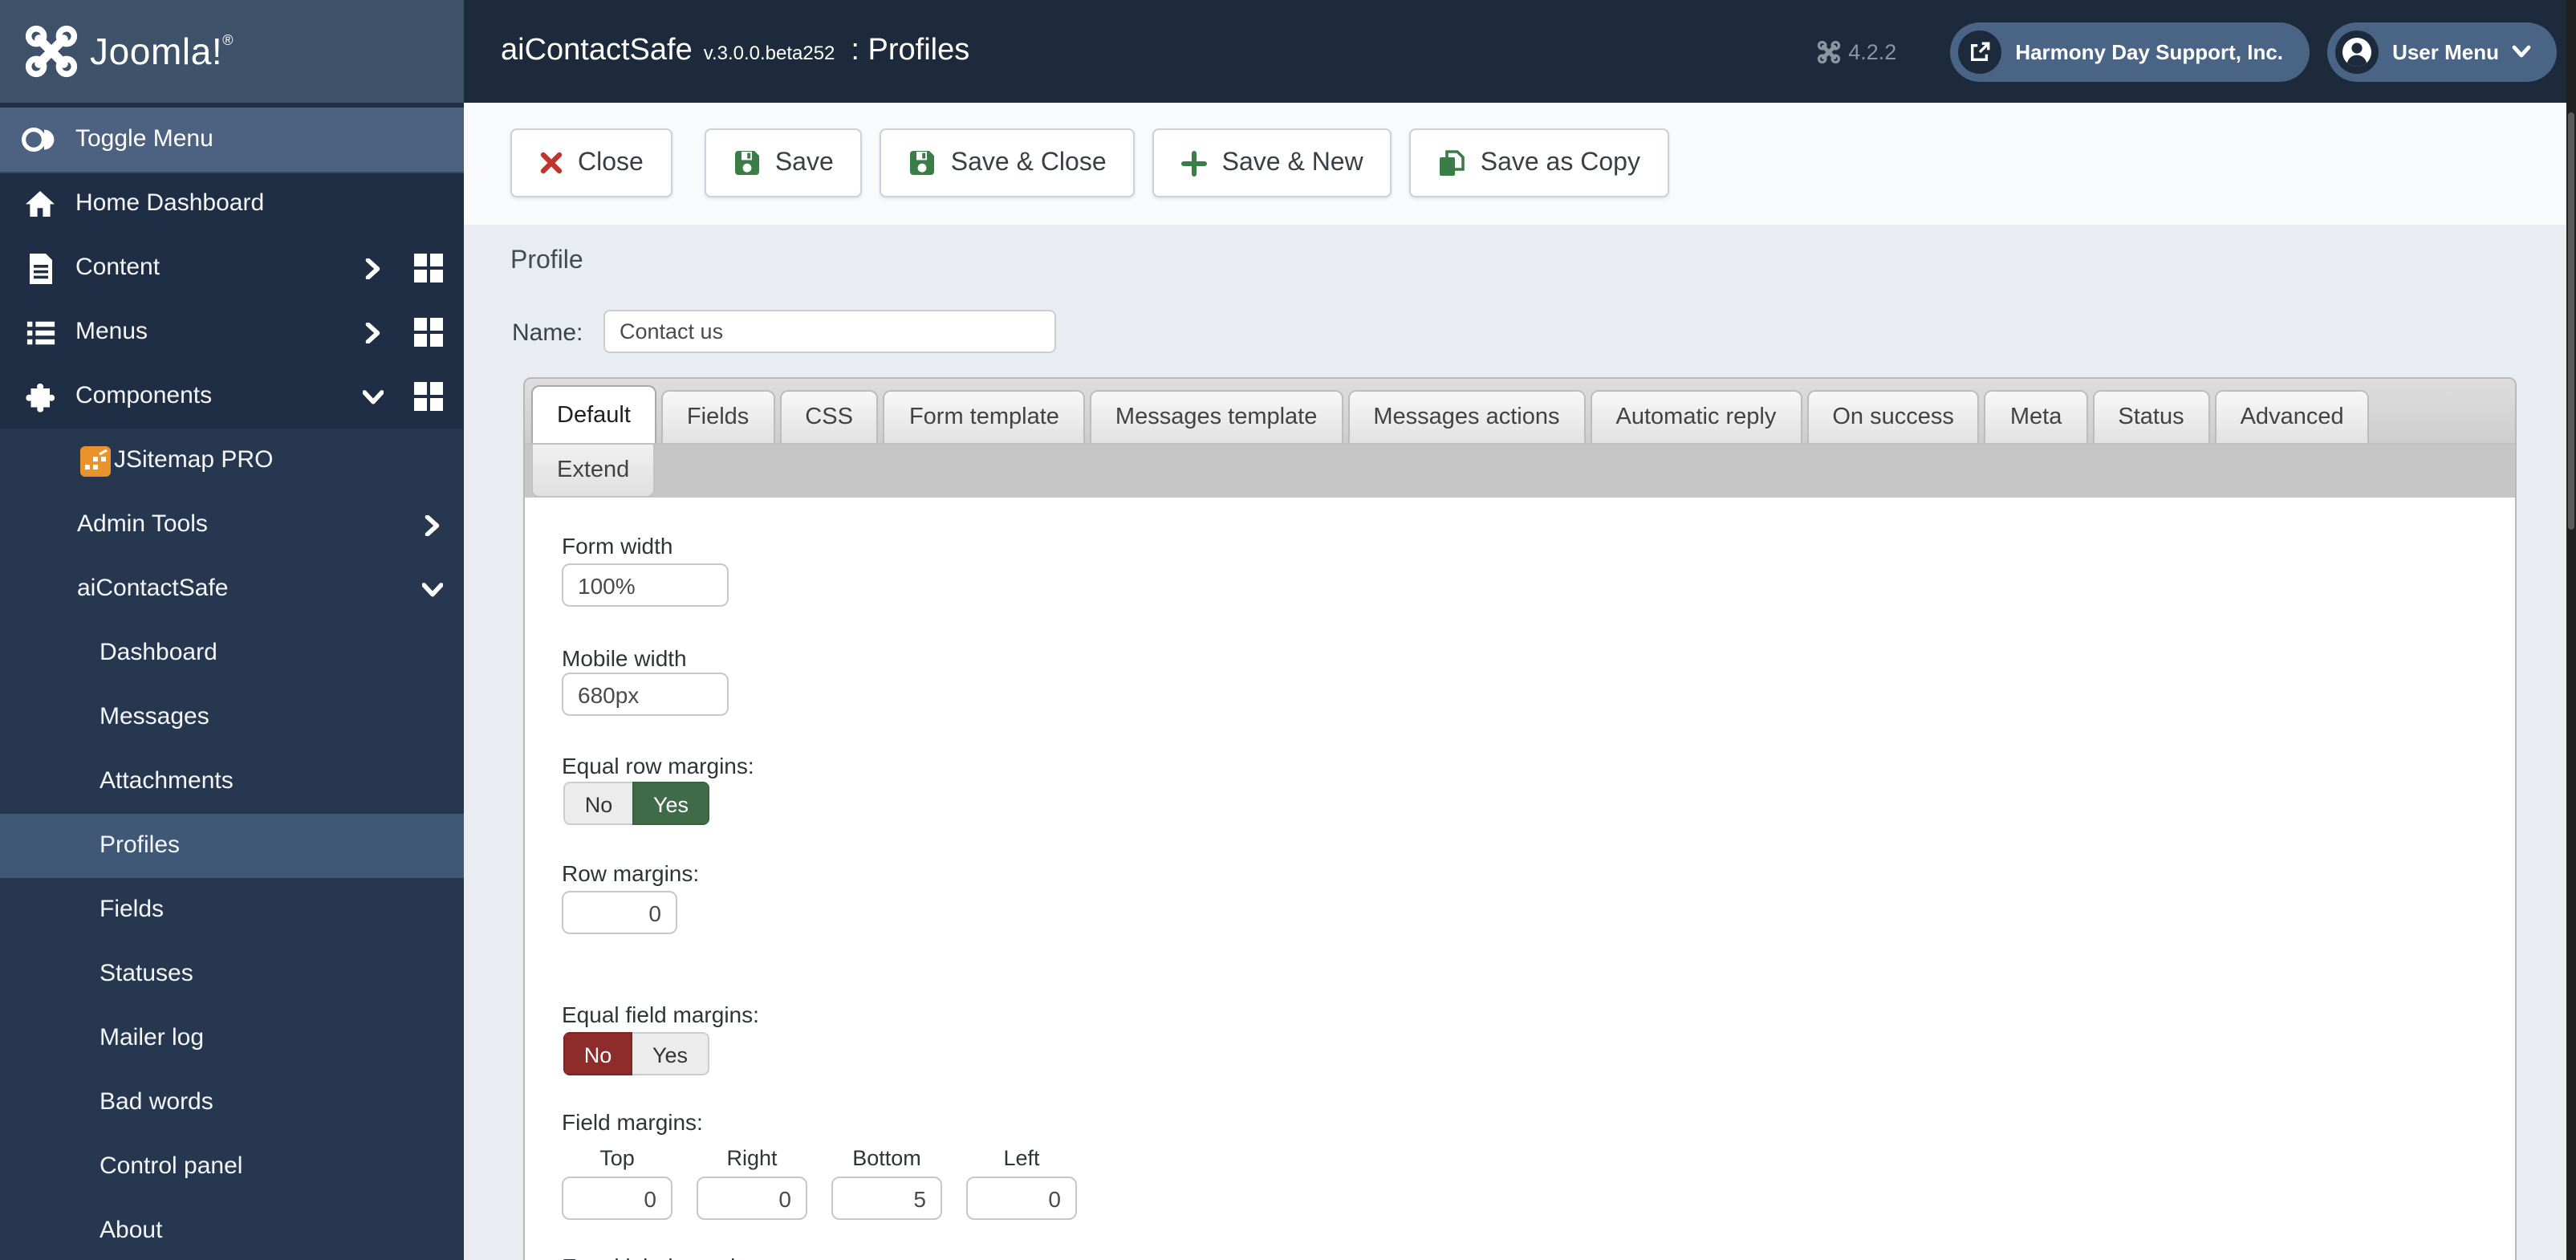 Image resolution: width=2576 pixels, height=1260 pixels. Describe the element at coordinates (769, 53) in the screenshot. I see `component-version: v.3.0.0.beta252` at that location.